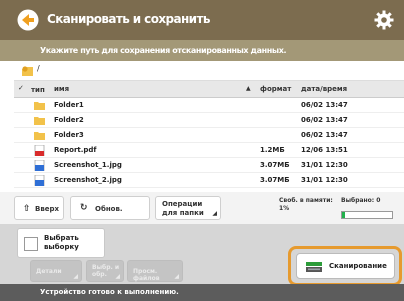  What do you see at coordinates (61, 89) in the screenshot?
I see `column-name: имя` at bounding box center [61, 89].